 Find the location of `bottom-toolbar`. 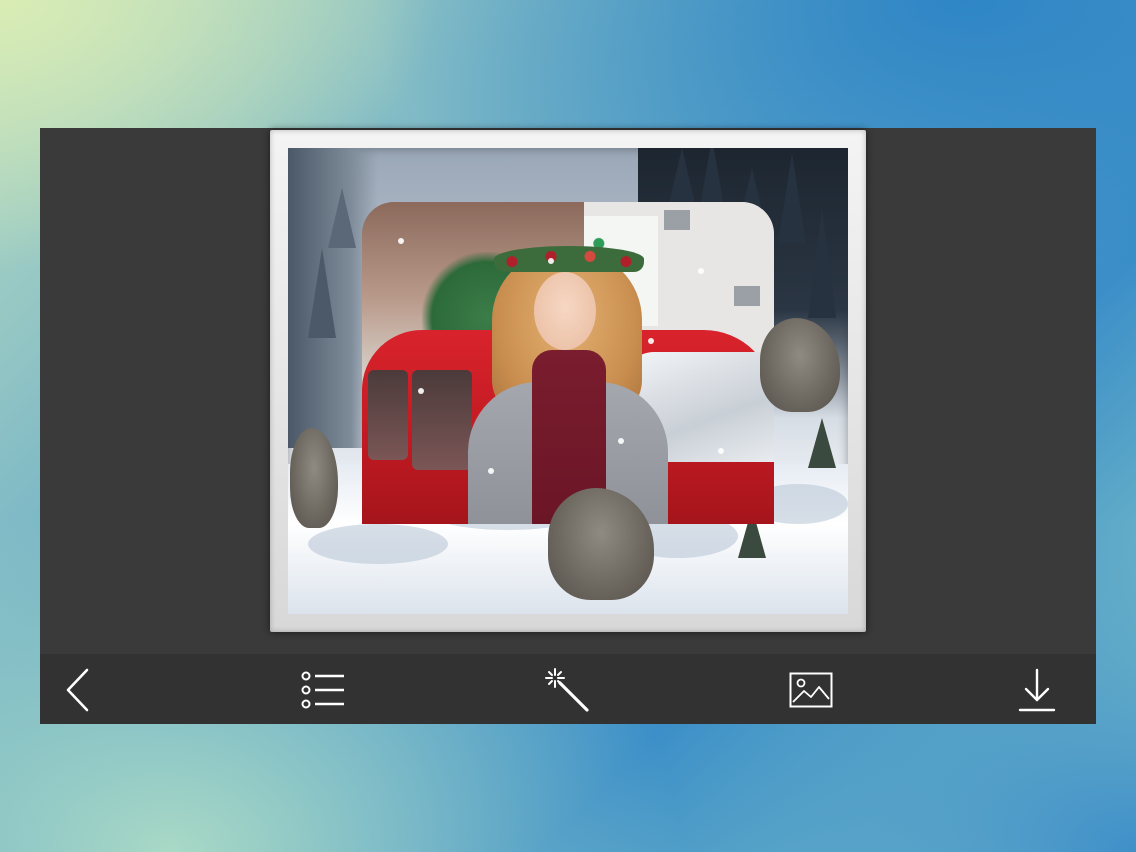

bottom-toolbar is located at coordinates (568, 689).